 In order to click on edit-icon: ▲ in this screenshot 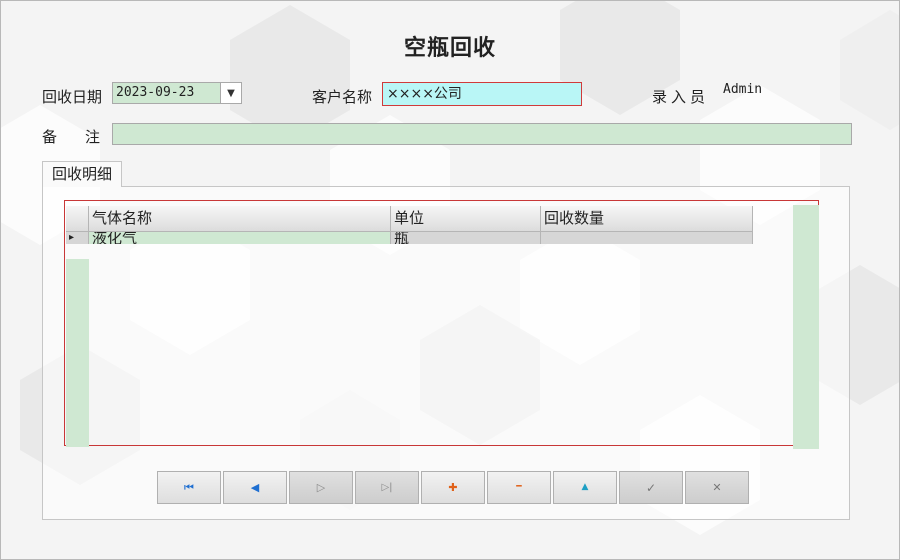, I will do `click(585, 487)`.